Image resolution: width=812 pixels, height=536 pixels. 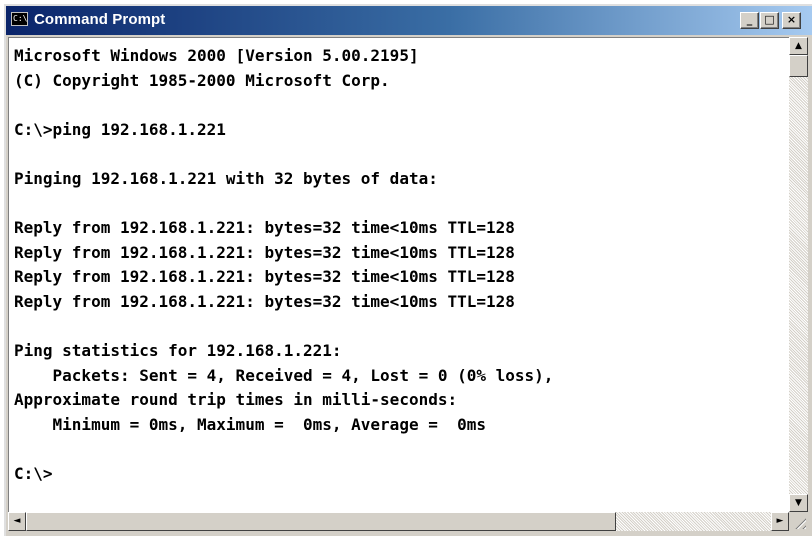 I want to click on close-button: ×, so click(x=791, y=20).